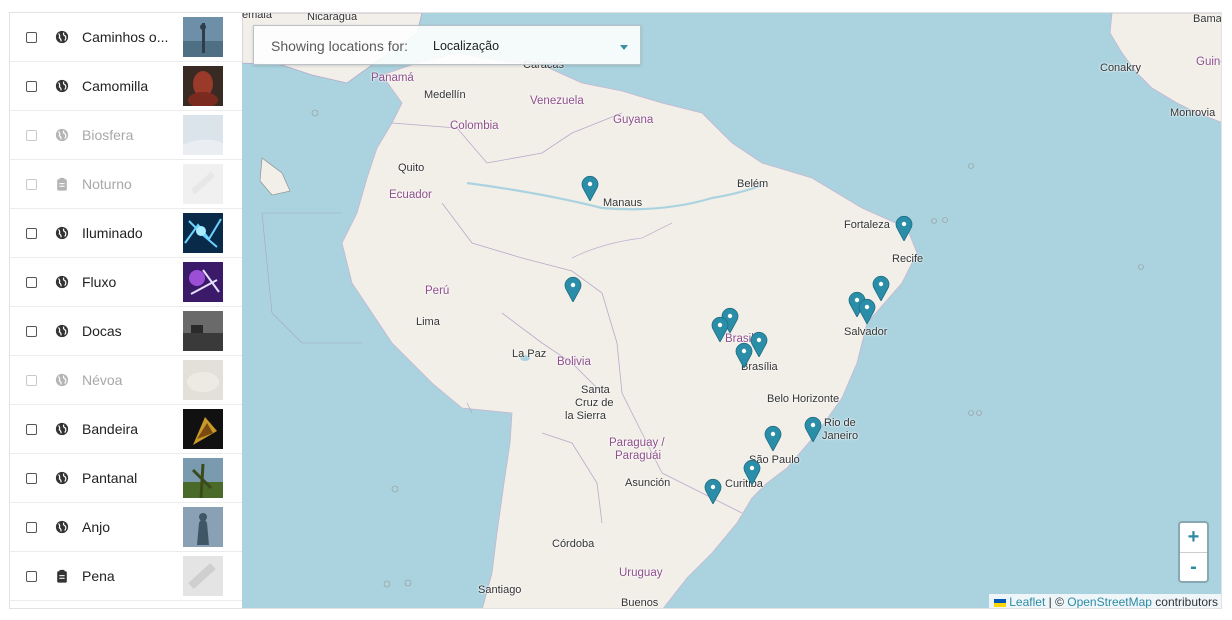 The width and height of the screenshot is (1232, 620). I want to click on list-item: Pantanal, so click(126, 478).